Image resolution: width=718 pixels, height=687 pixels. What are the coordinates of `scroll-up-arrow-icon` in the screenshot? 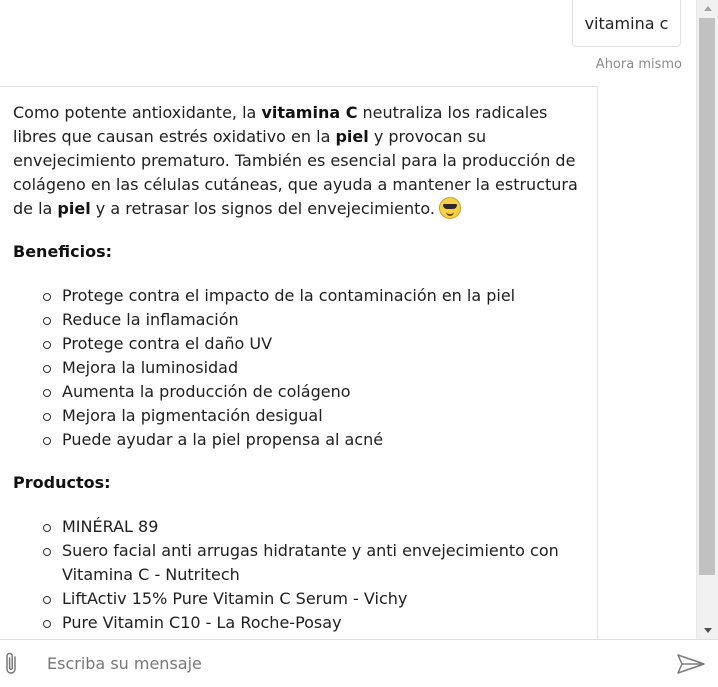 It's located at (707, 8).